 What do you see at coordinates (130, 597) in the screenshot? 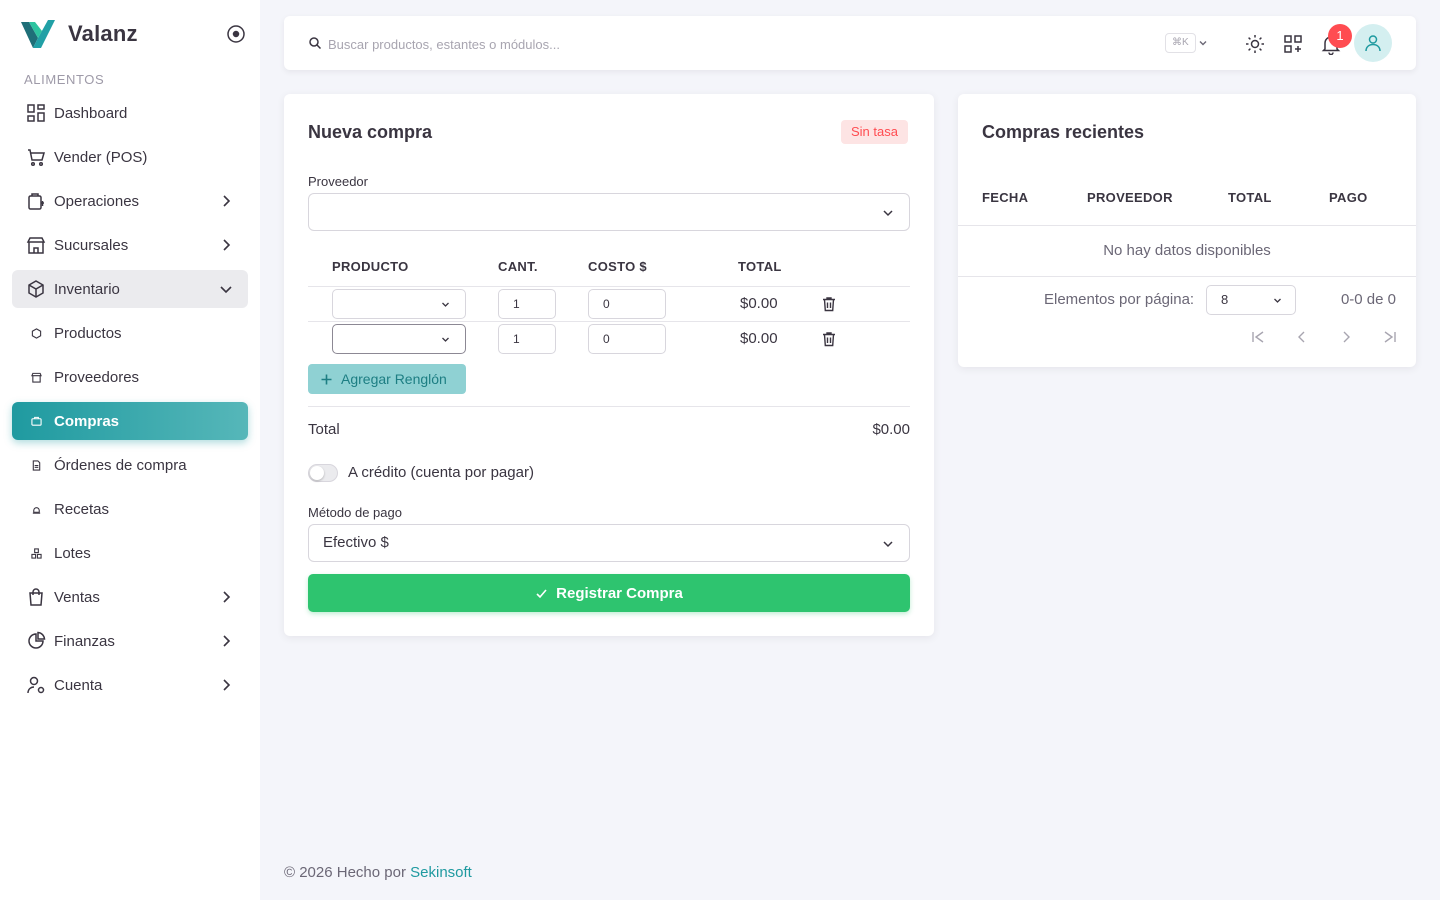
I see `sidebar-item-ventas: Ventas` at bounding box center [130, 597].